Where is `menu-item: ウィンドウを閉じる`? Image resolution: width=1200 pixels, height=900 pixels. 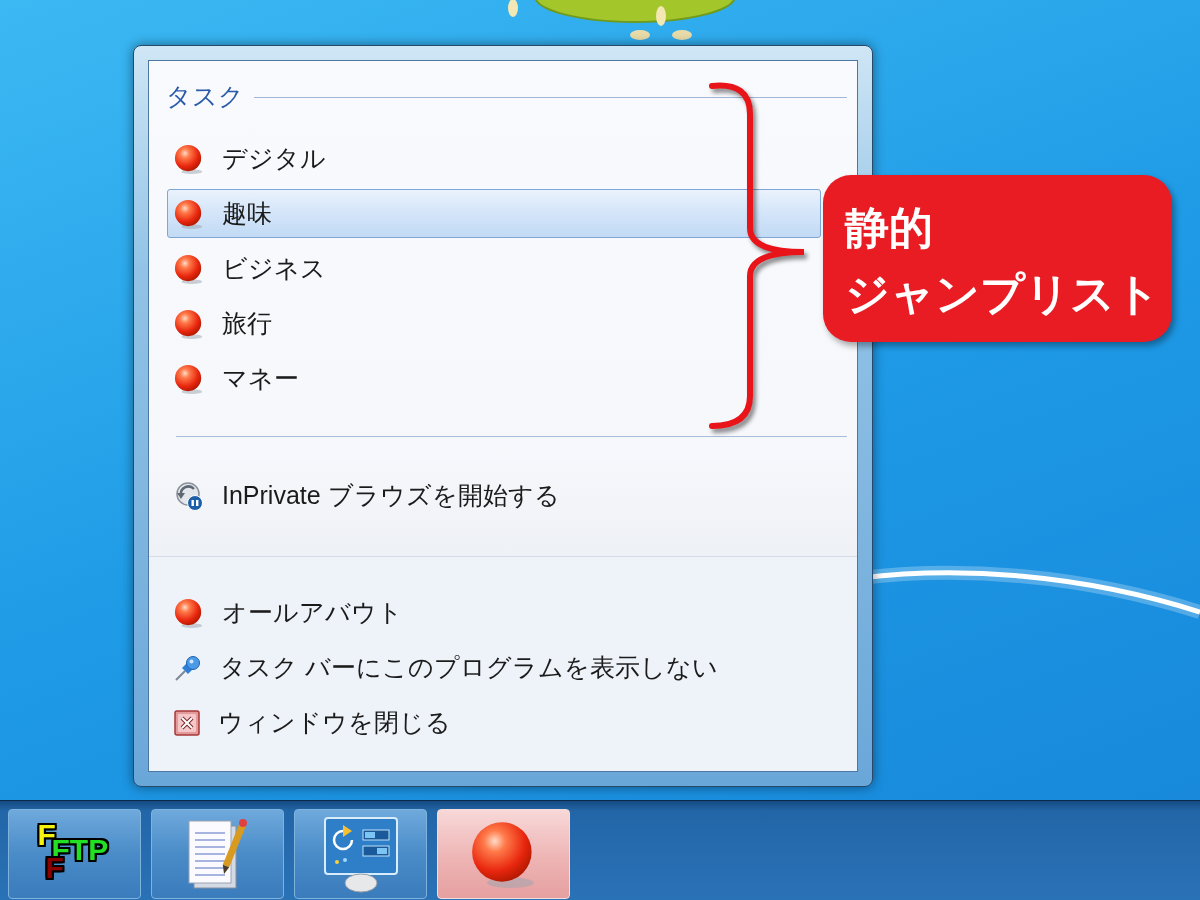 menu-item: ウィンドウを閉じる is located at coordinates (494, 722).